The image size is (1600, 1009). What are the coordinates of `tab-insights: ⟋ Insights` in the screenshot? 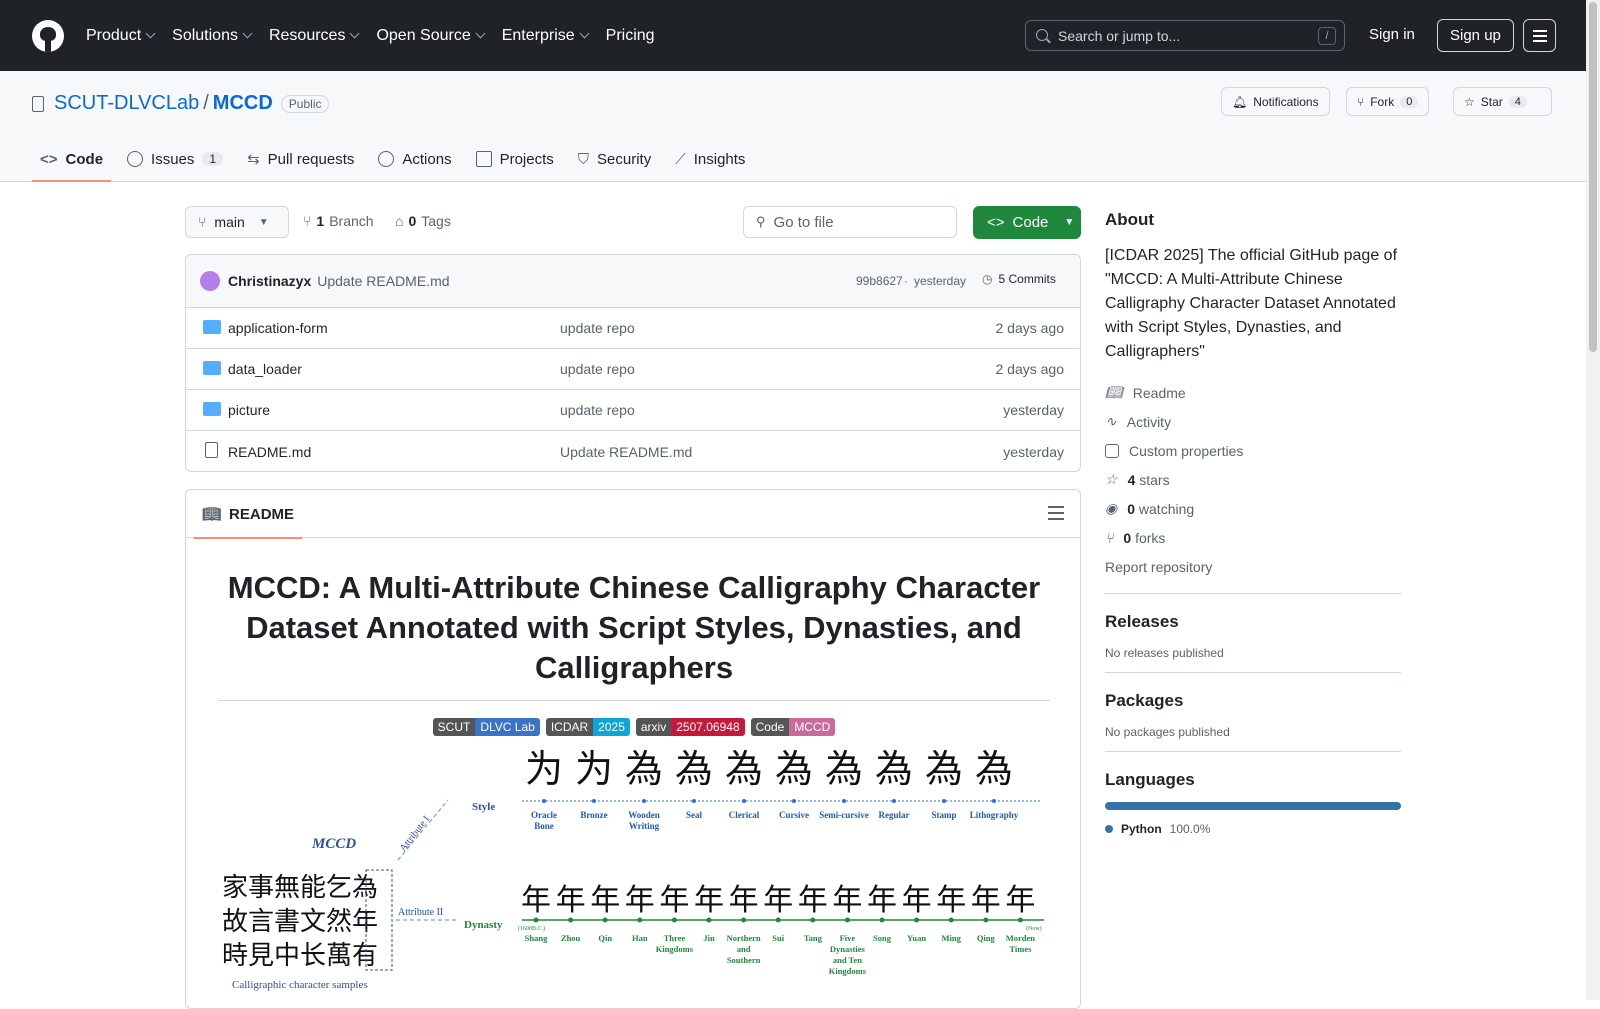 It's located at (710, 159).